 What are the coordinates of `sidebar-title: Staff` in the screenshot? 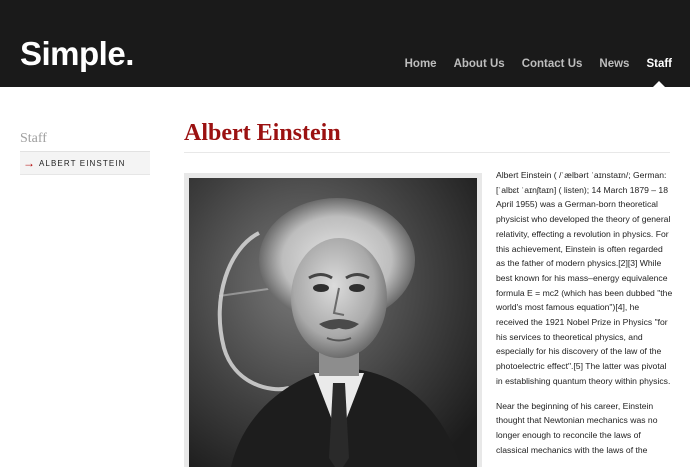 It's located at (85, 140).